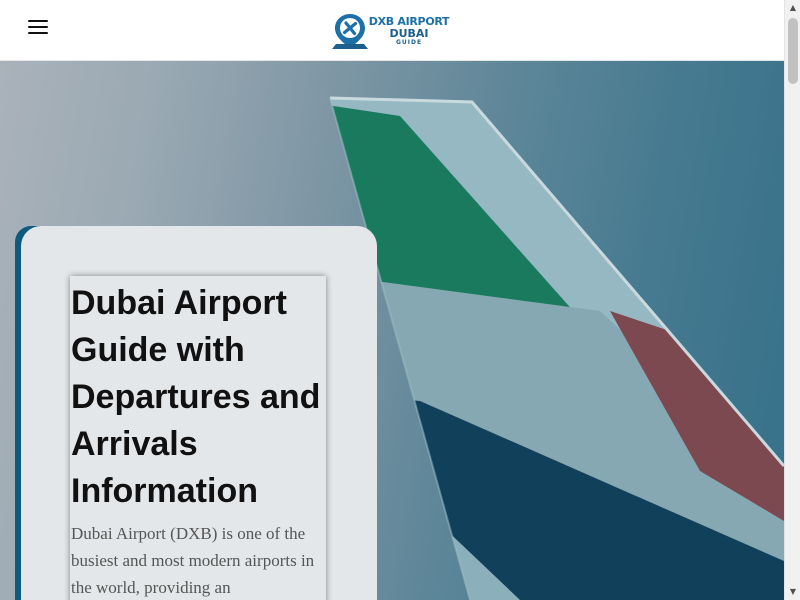  What do you see at coordinates (38, 27) in the screenshot?
I see `hamburger-icon` at bounding box center [38, 27].